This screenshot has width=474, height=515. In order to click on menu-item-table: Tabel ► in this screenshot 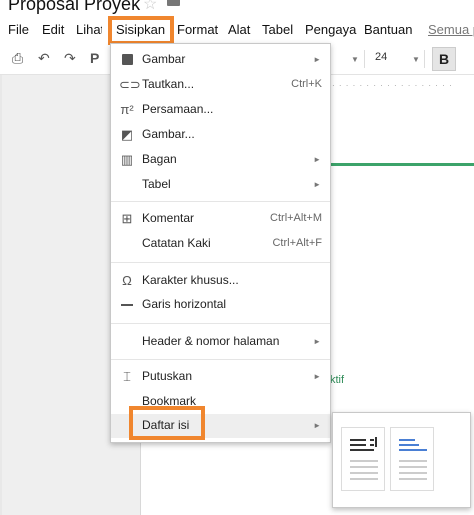, I will do `click(220, 185)`.